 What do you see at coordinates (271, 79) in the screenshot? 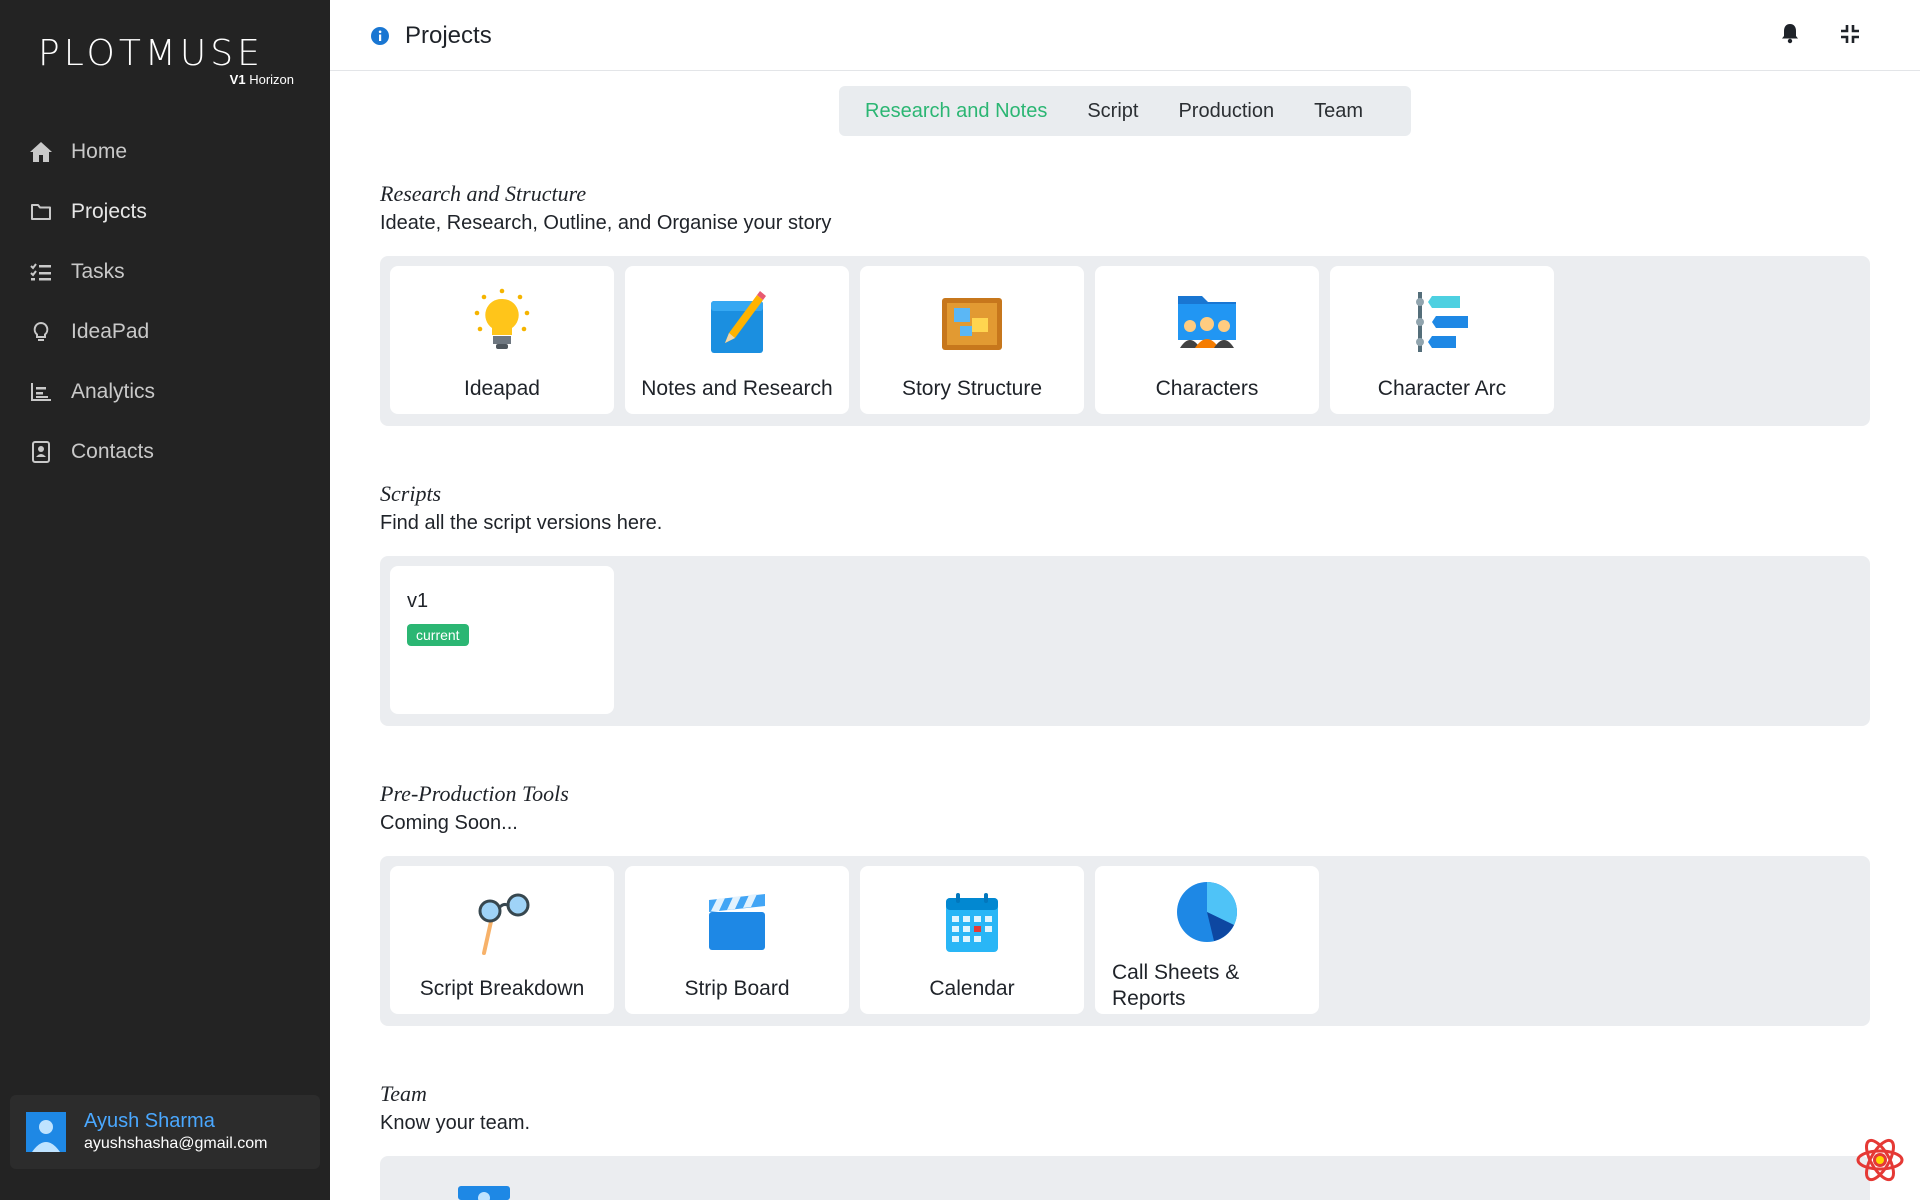
I see `logo-edition: Horizon` at bounding box center [271, 79].